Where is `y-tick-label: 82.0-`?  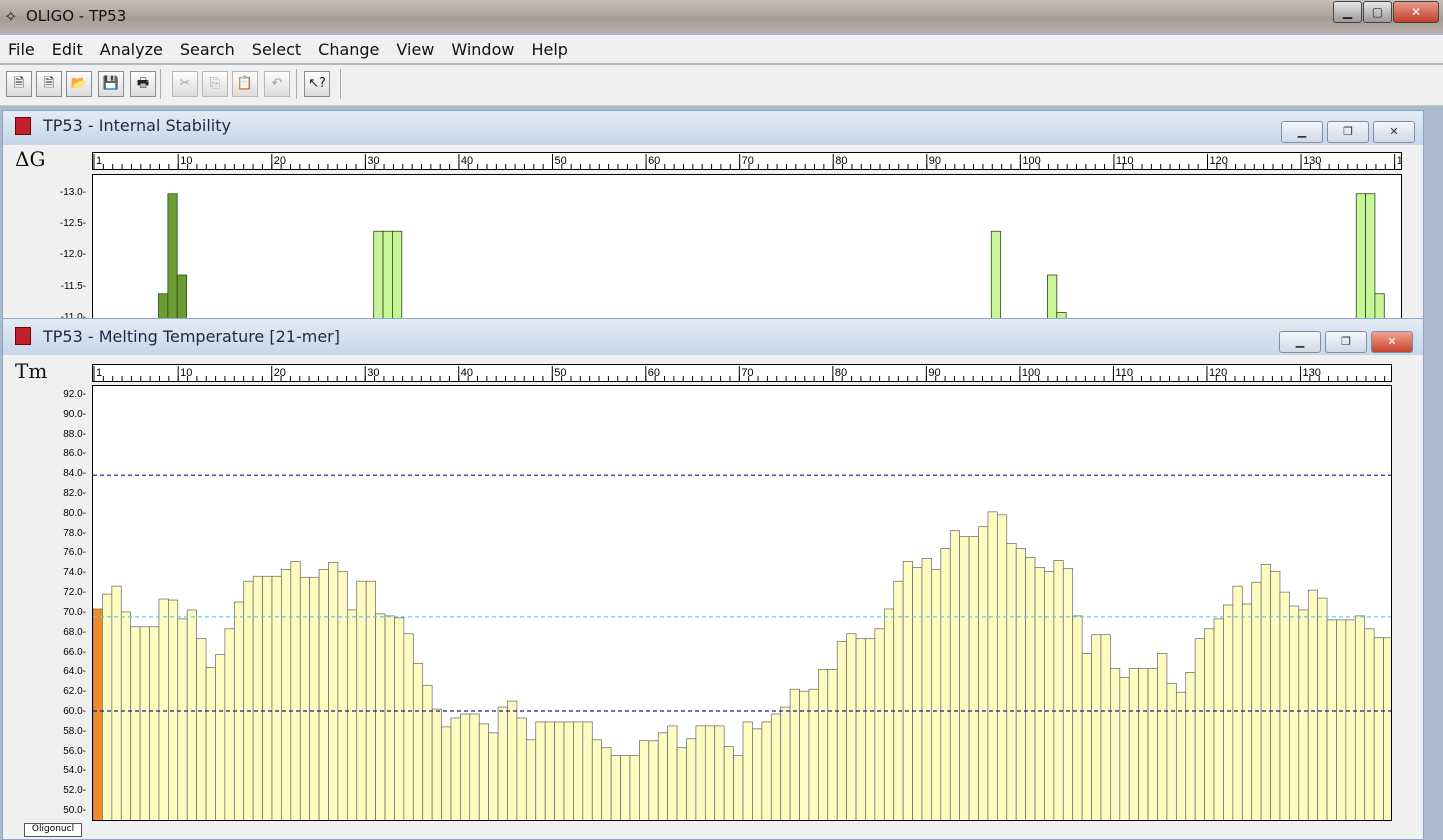 y-tick-label: 82.0- is located at coordinates (74, 493).